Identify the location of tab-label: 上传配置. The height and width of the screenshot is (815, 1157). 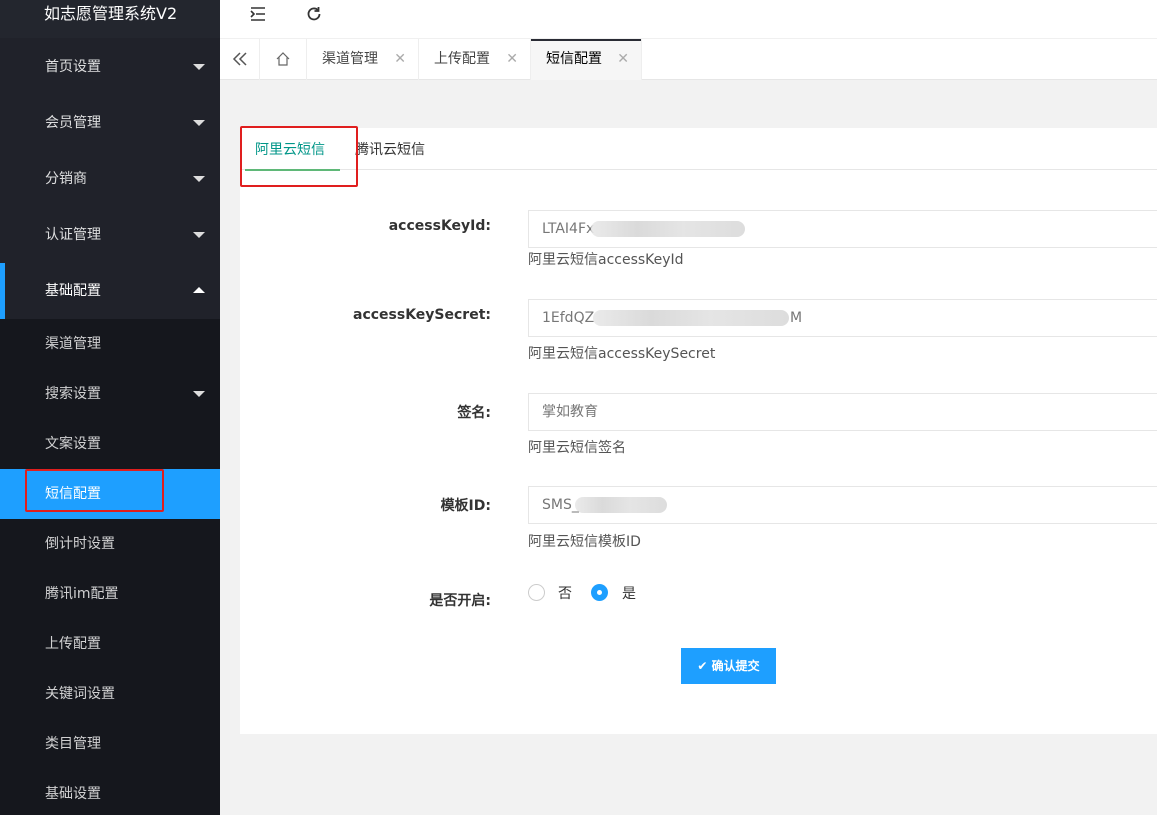
(462, 59).